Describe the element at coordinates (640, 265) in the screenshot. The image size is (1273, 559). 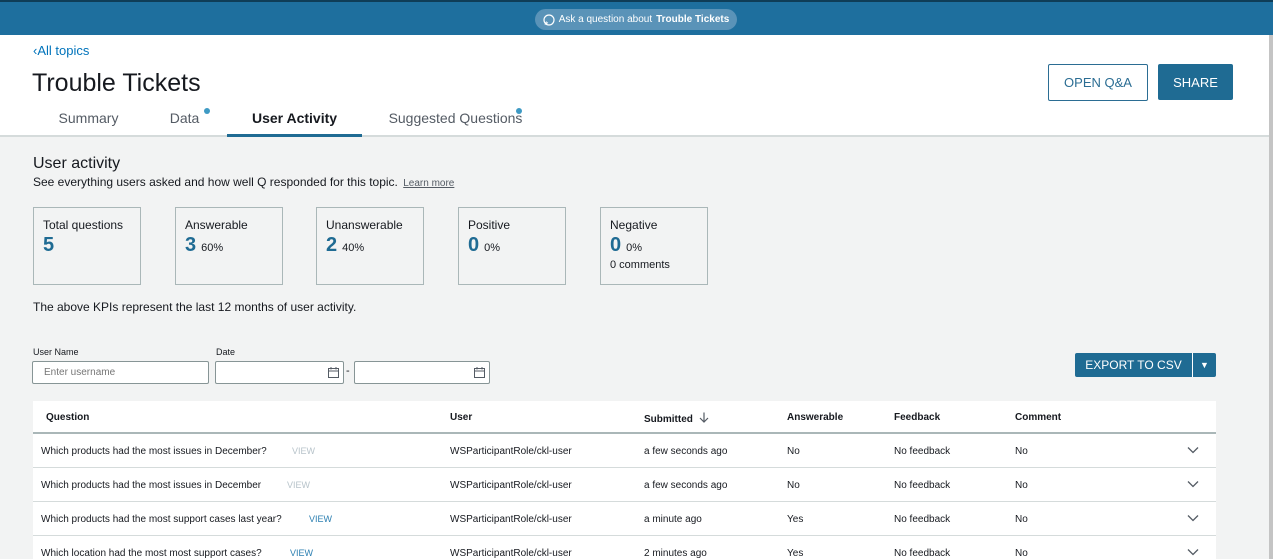
I see `kpi-comments: 0 comments` at that location.